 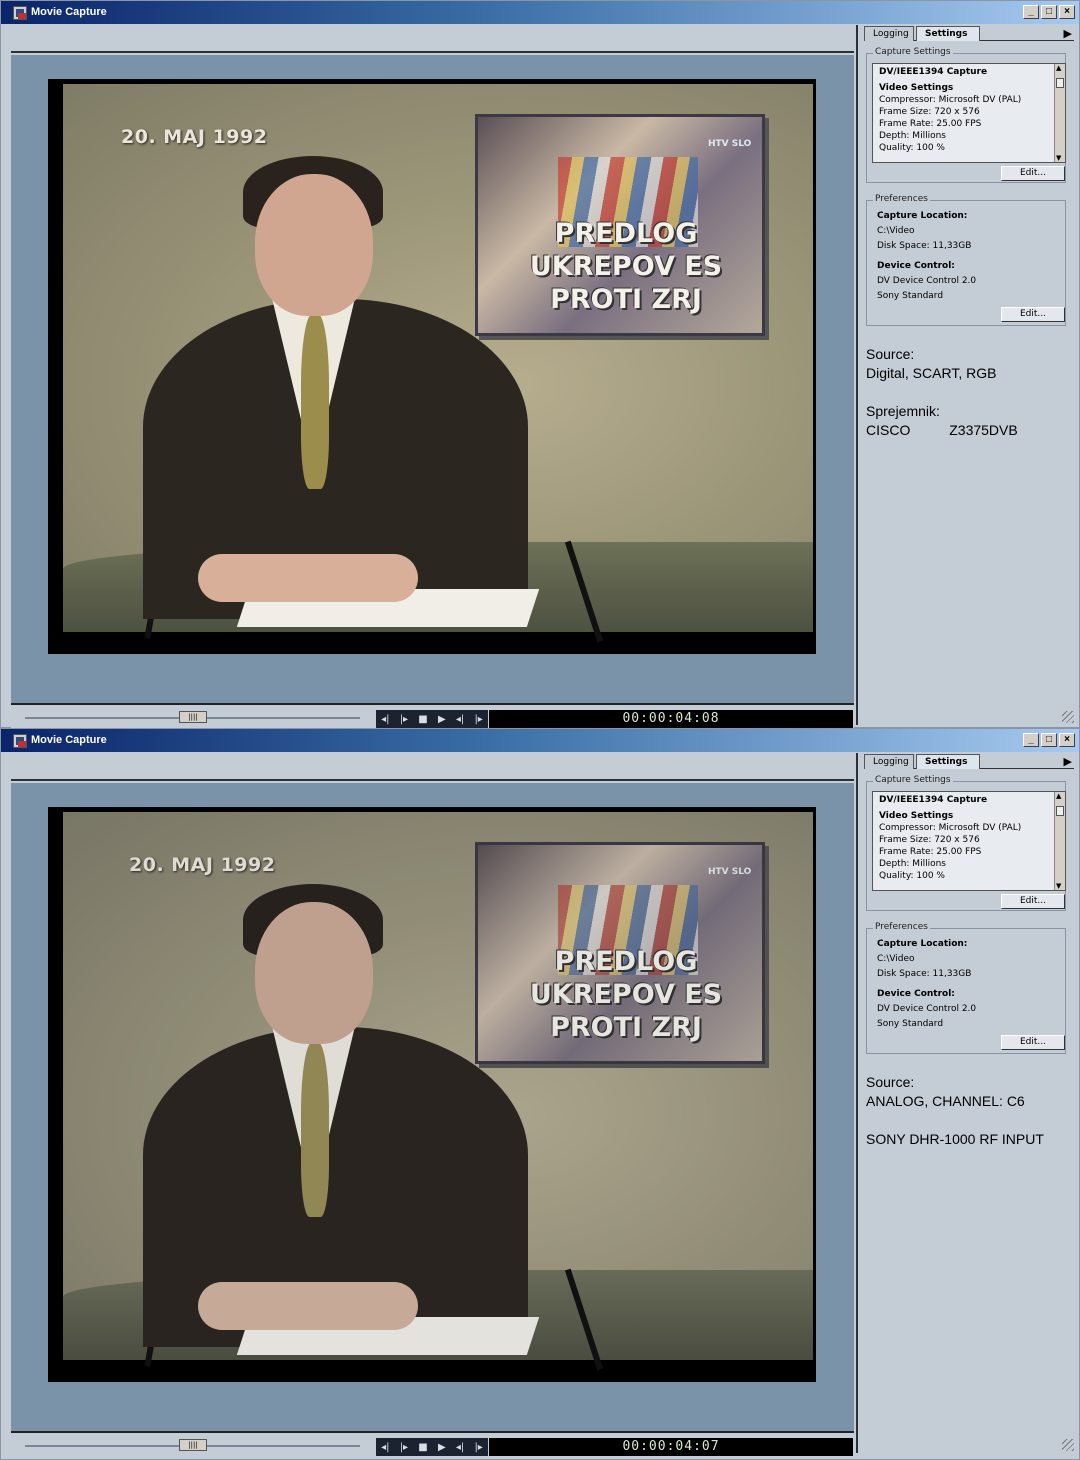 What do you see at coordinates (924, 246) in the screenshot?
I see `disk-space: Disk Space: 11,33GB` at bounding box center [924, 246].